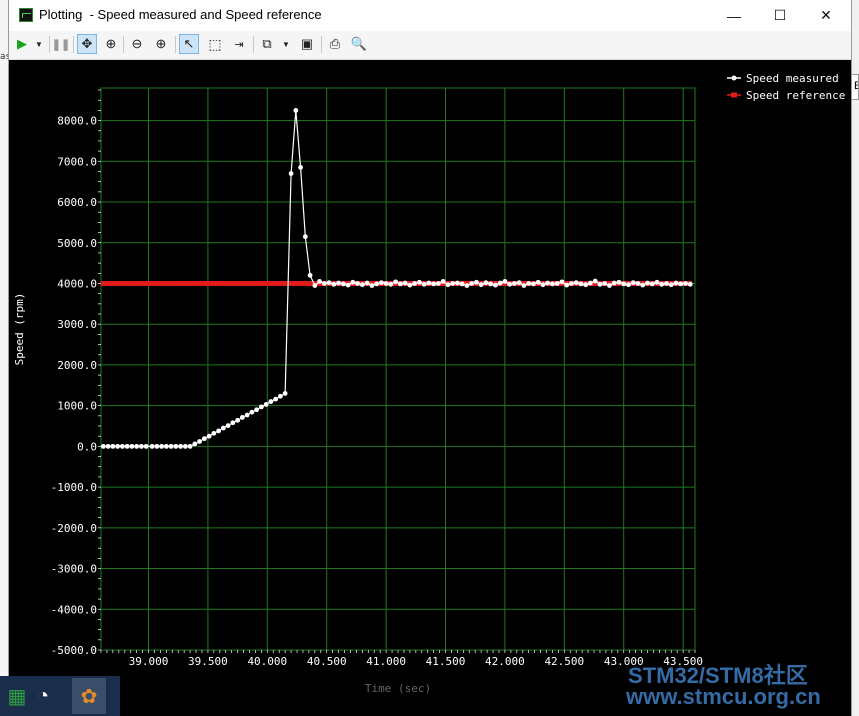 The height and width of the screenshot is (716, 859). What do you see at coordinates (161, 44) in the screenshot?
I see `zoom-in-icon: ⊕` at bounding box center [161, 44].